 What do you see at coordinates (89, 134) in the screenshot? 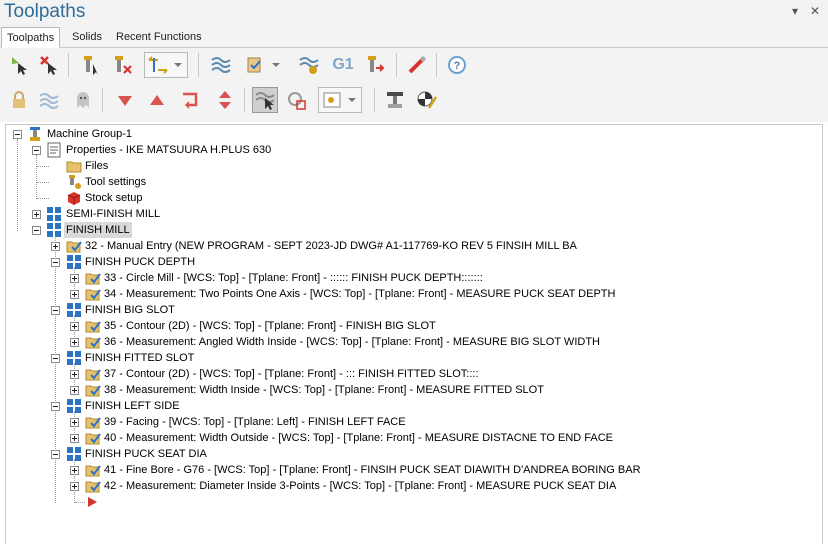
I see `machine-group-label: Machine Group-1` at bounding box center [89, 134].